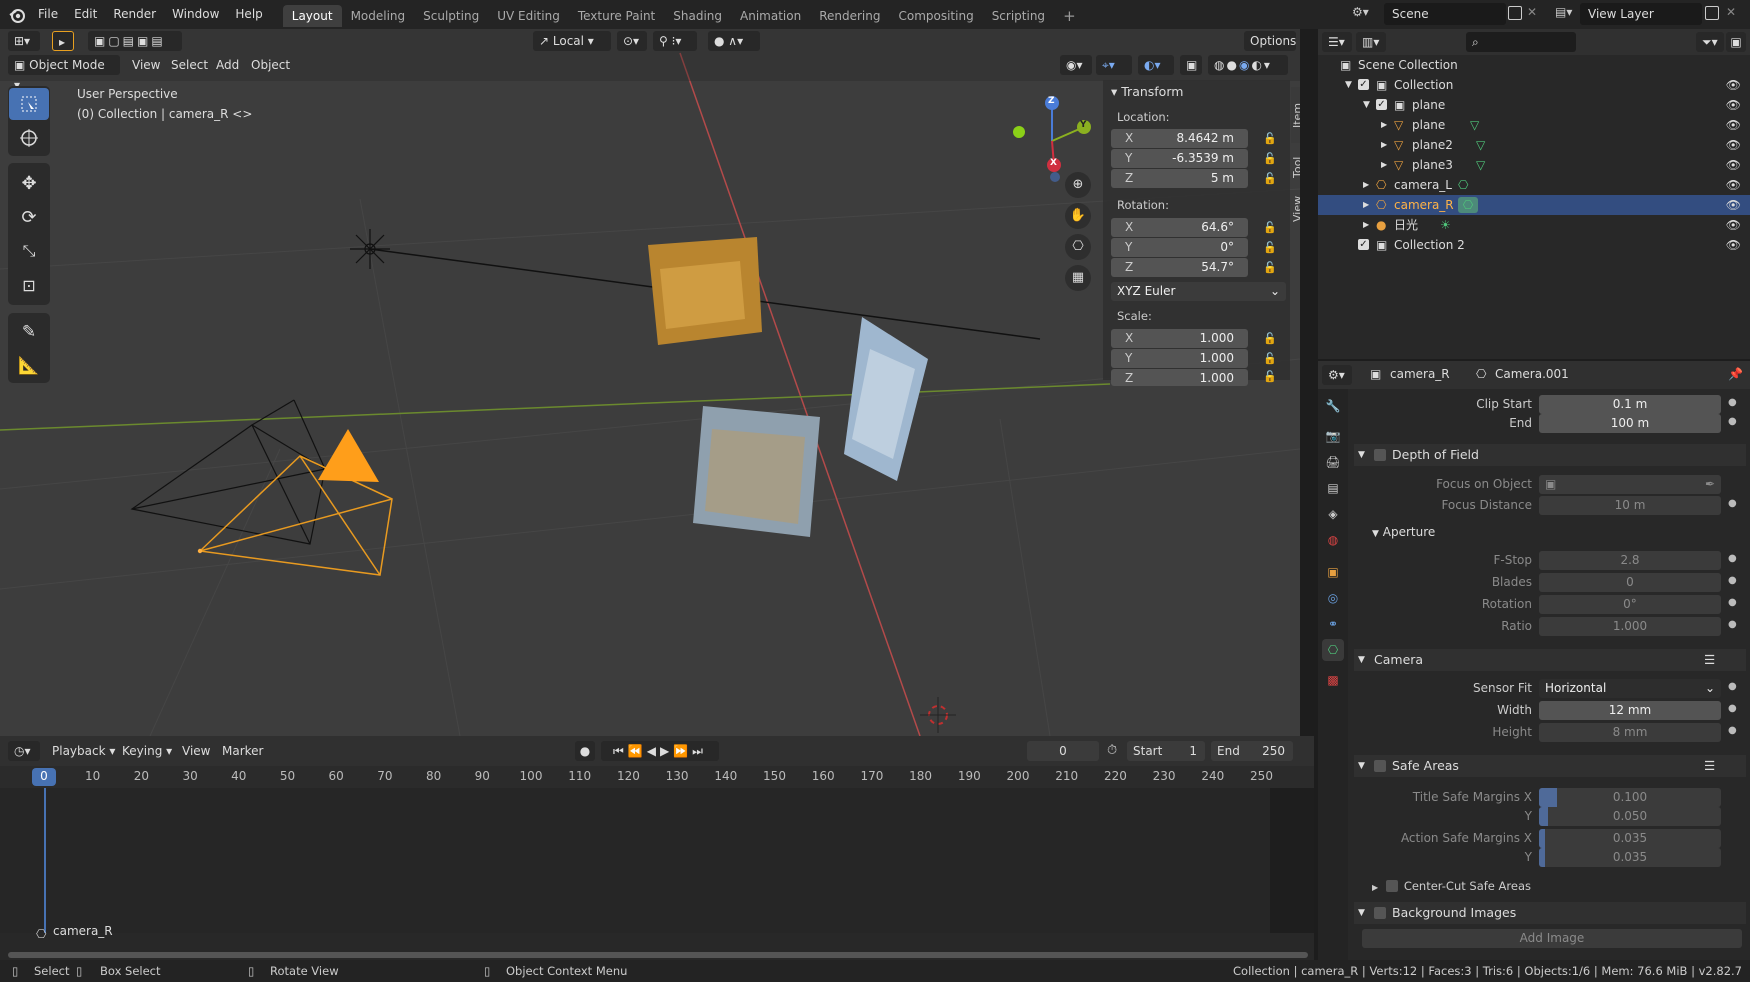  I want to click on rotation-y-field: Y 0°, so click(1179, 247).